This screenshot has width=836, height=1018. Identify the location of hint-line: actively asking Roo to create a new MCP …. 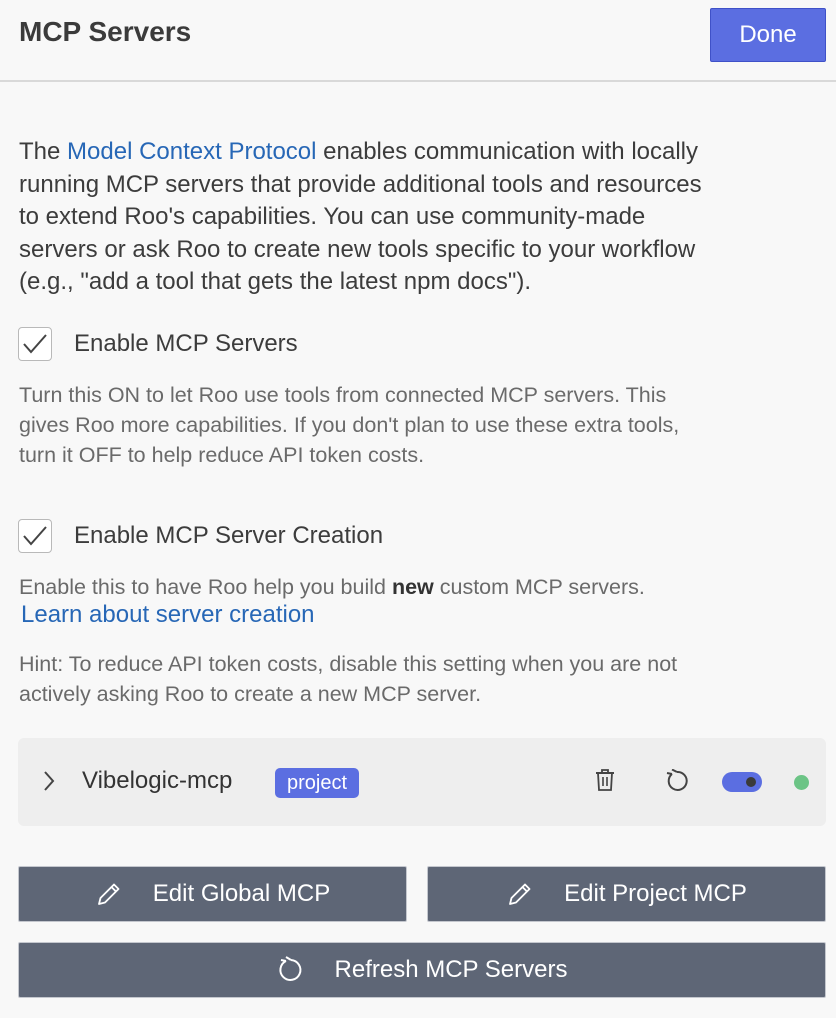
(250, 694).